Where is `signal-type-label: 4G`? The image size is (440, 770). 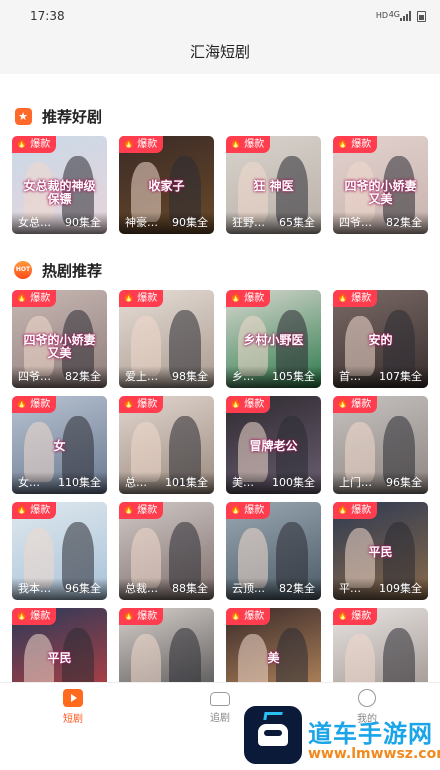
signal-type-label: 4G is located at coordinates (394, 14).